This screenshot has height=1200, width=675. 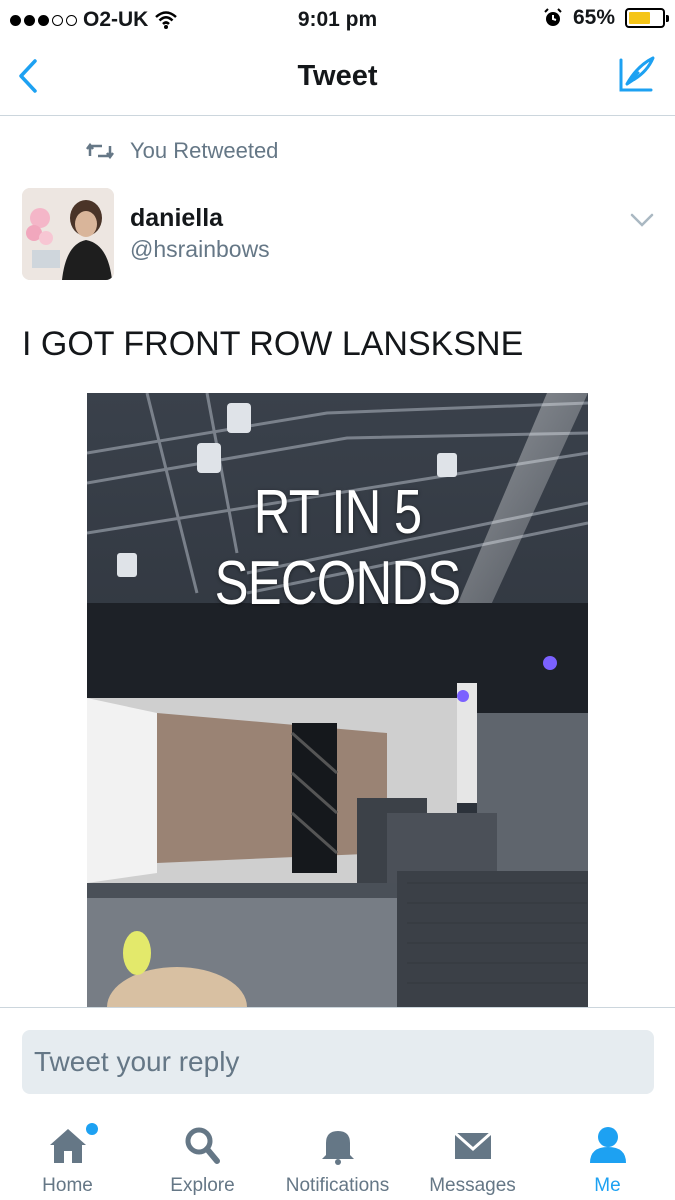 What do you see at coordinates (200, 249) in the screenshot?
I see `author-handle: @hsrainbows` at bounding box center [200, 249].